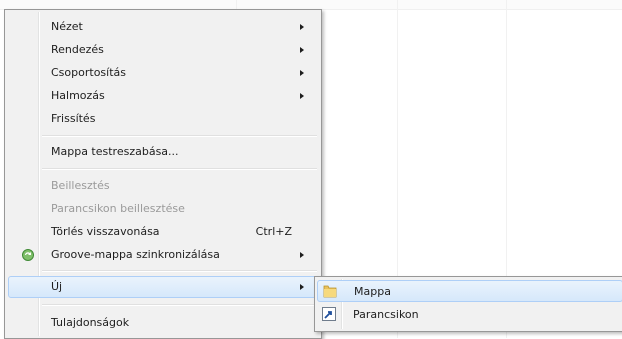  I want to click on menu-item-paste-shortcut: Parancsikon beillesztése, so click(163, 209).